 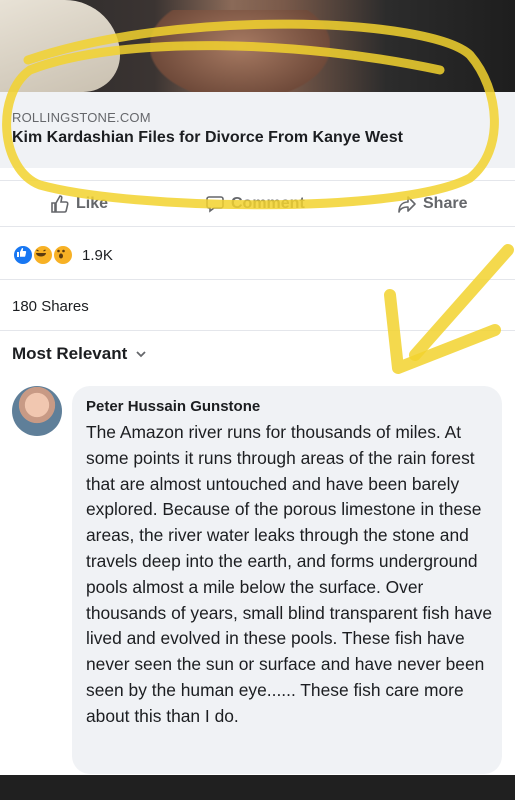 What do you see at coordinates (70, 353) in the screenshot?
I see `sort-label: Most Relevant` at bounding box center [70, 353].